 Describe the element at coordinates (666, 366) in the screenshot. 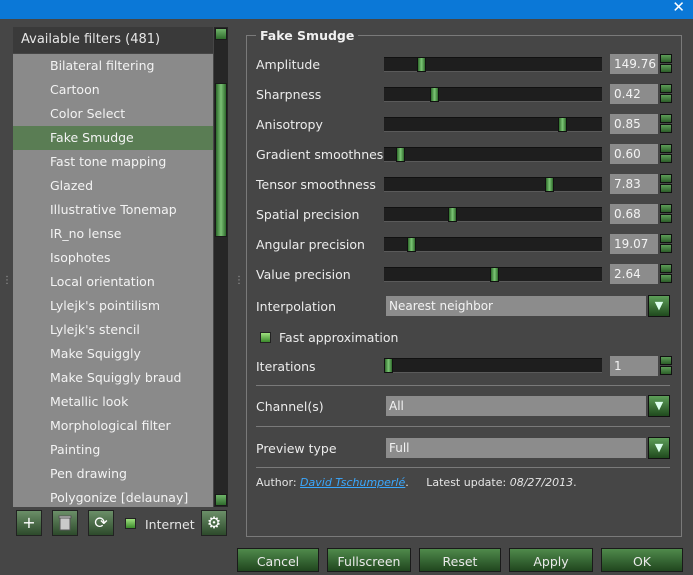

I see `iterations-spinner` at that location.